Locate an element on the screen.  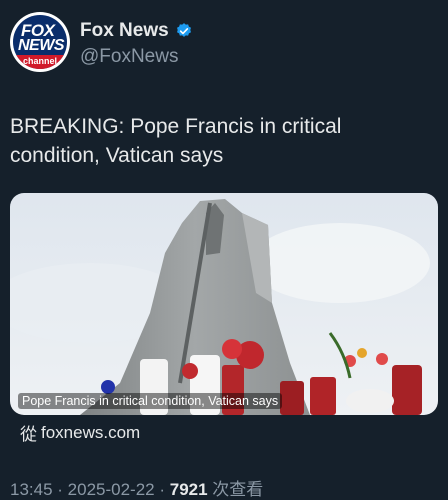
logo-channel-text: channel is located at coordinates (40, 62).